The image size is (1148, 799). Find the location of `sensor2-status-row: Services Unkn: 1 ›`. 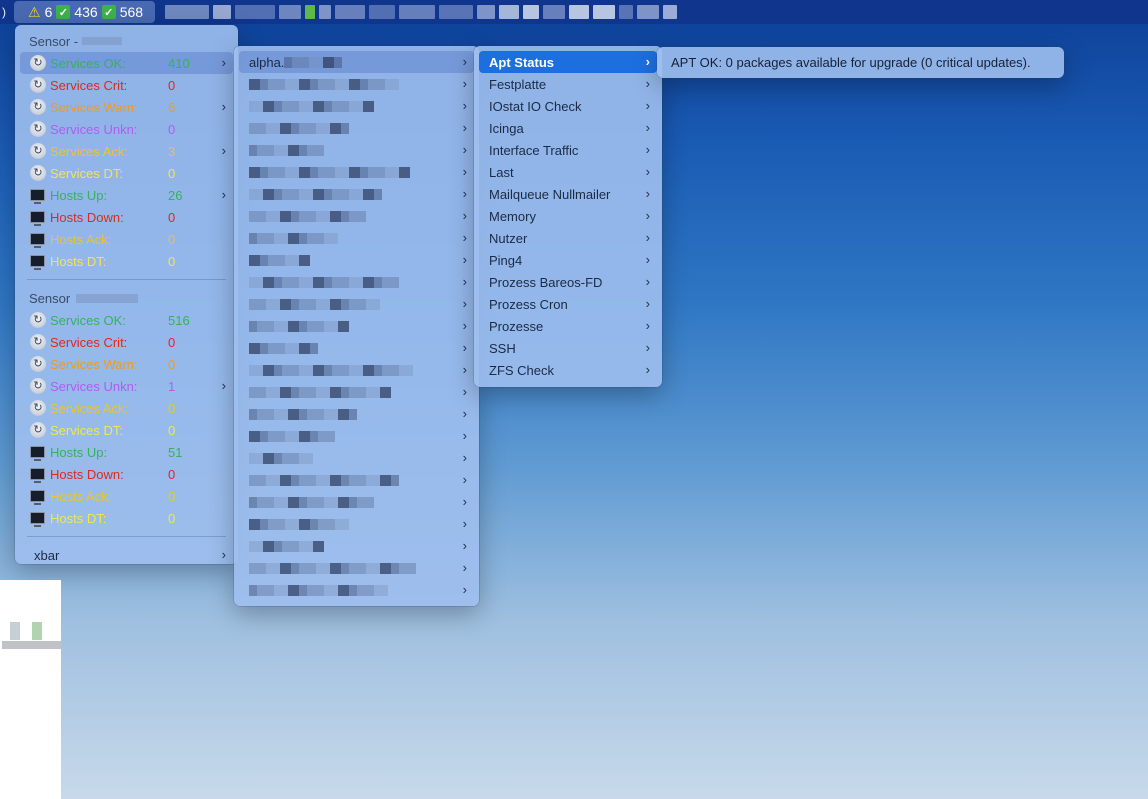

sensor2-status-row: Services Unkn: 1 › is located at coordinates (126, 386).